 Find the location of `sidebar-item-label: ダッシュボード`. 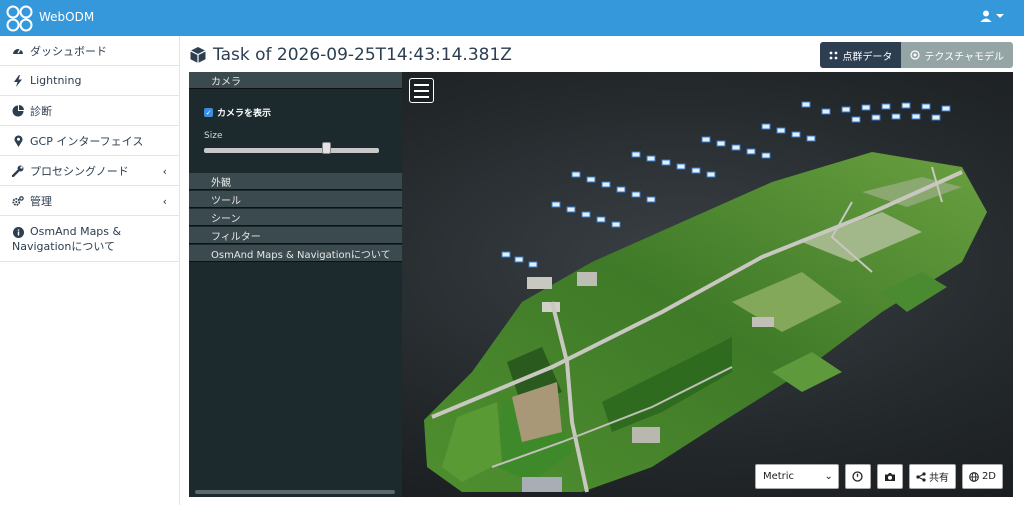

sidebar-item-label: ダッシュボード is located at coordinates (68, 51).